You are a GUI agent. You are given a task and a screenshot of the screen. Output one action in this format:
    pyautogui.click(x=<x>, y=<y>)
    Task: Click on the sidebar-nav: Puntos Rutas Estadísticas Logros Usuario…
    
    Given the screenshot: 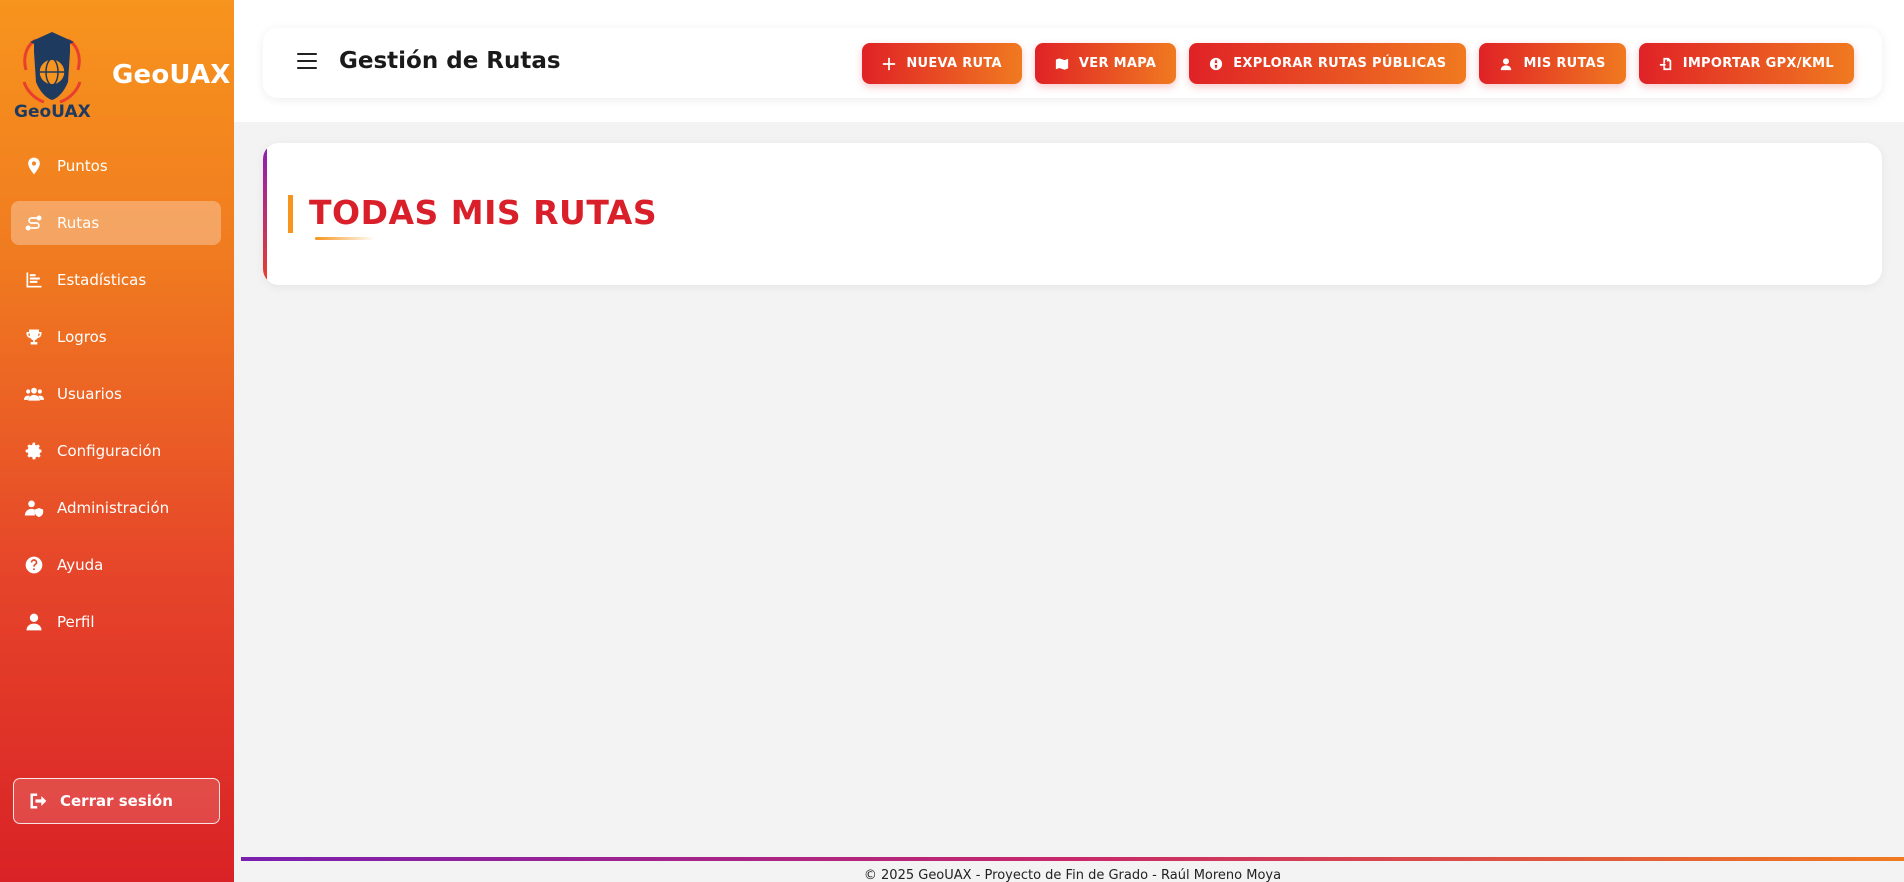 What is the action you would take?
    pyautogui.click(x=116, y=400)
    